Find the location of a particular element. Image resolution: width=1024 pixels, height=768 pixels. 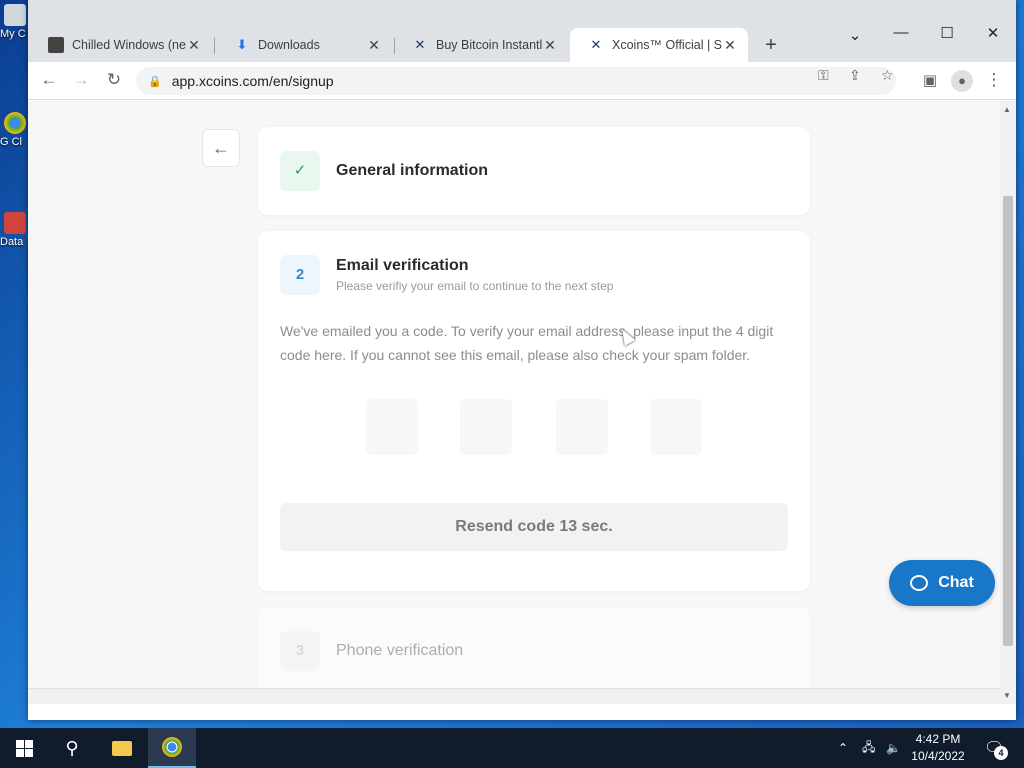

computer-icon is located at coordinates (15, 15).